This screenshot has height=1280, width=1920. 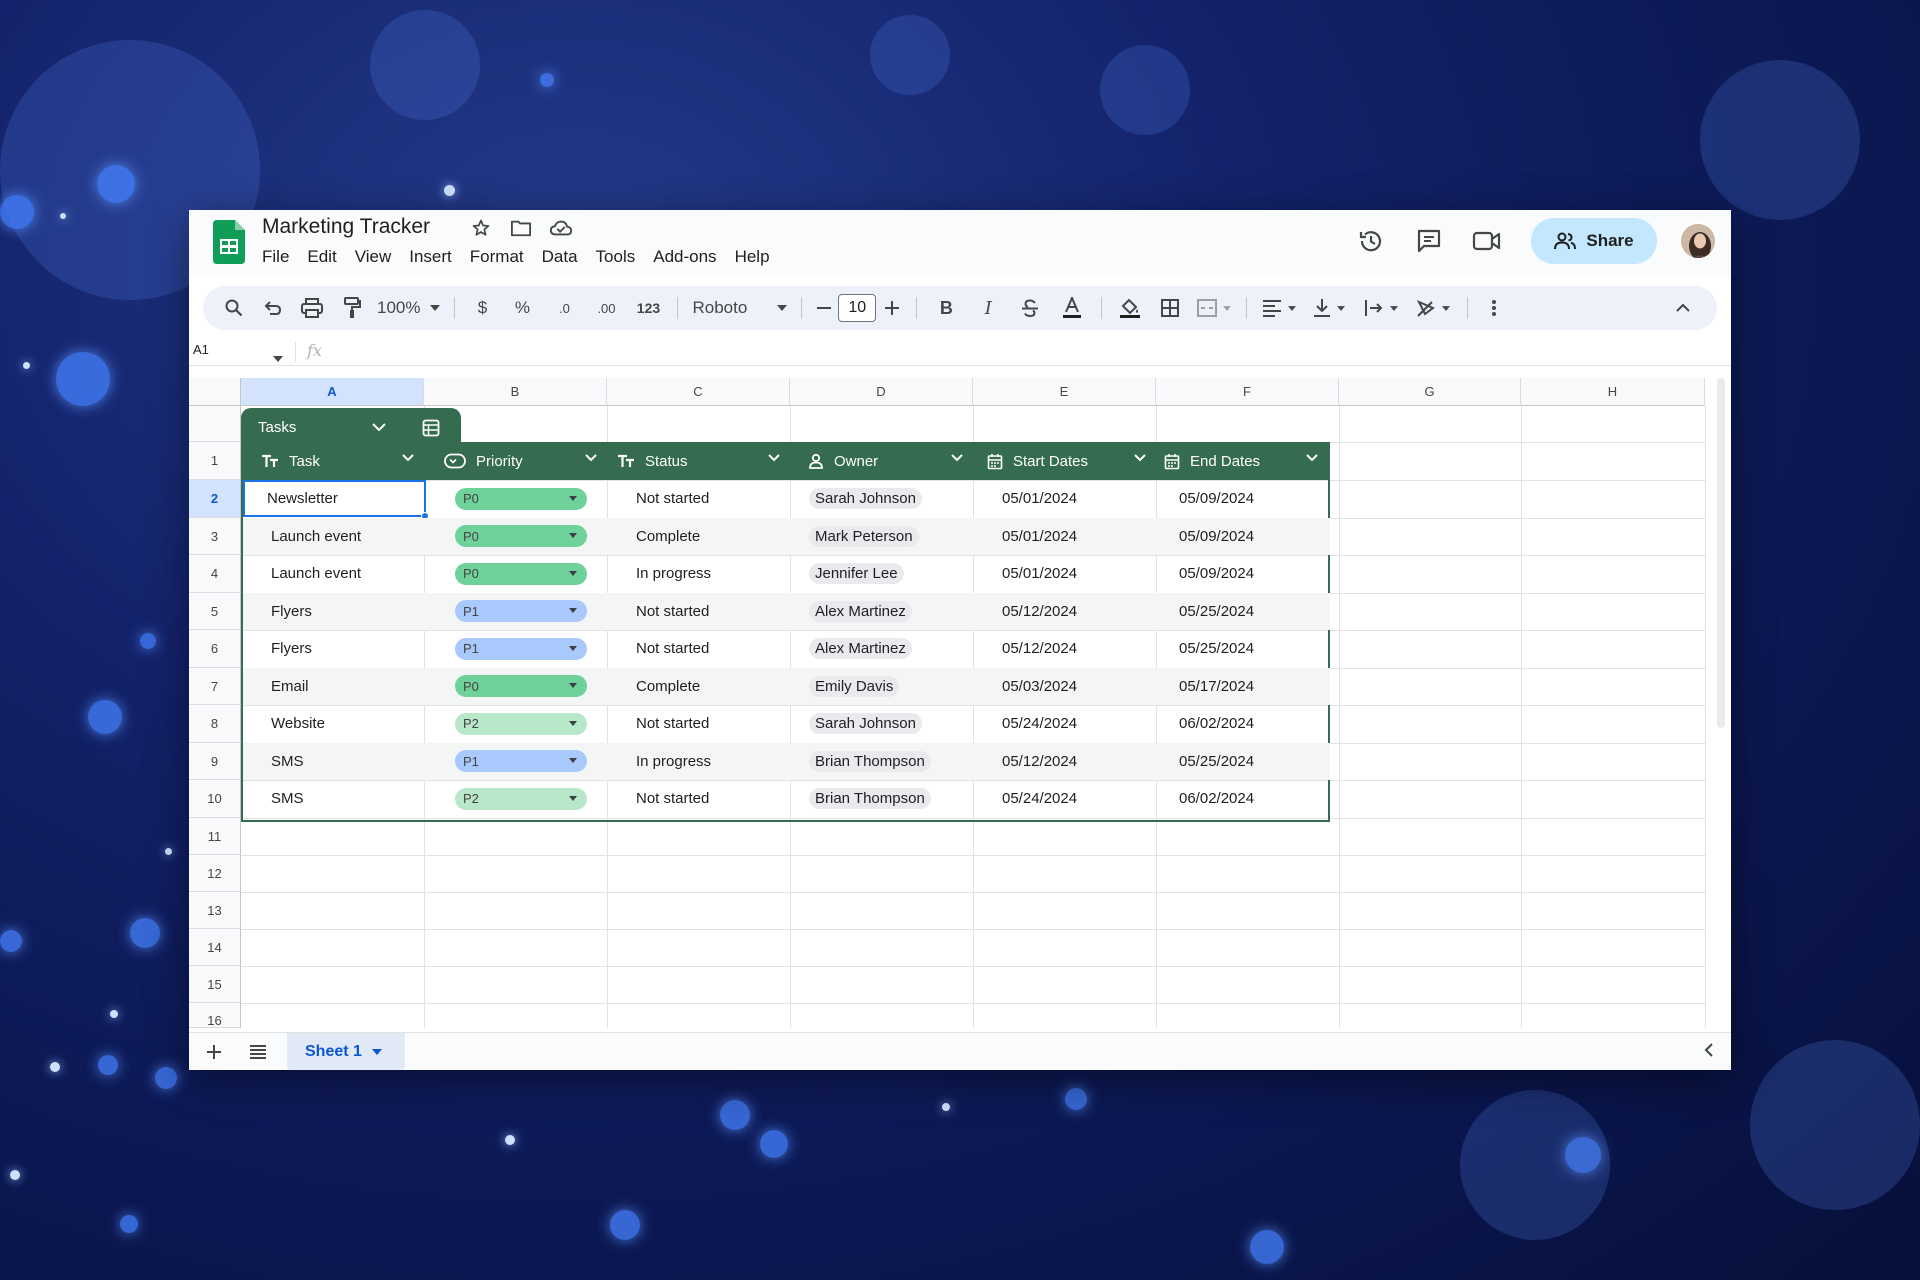 I want to click on owner-cell: Brian Thompson, so click(x=870, y=761).